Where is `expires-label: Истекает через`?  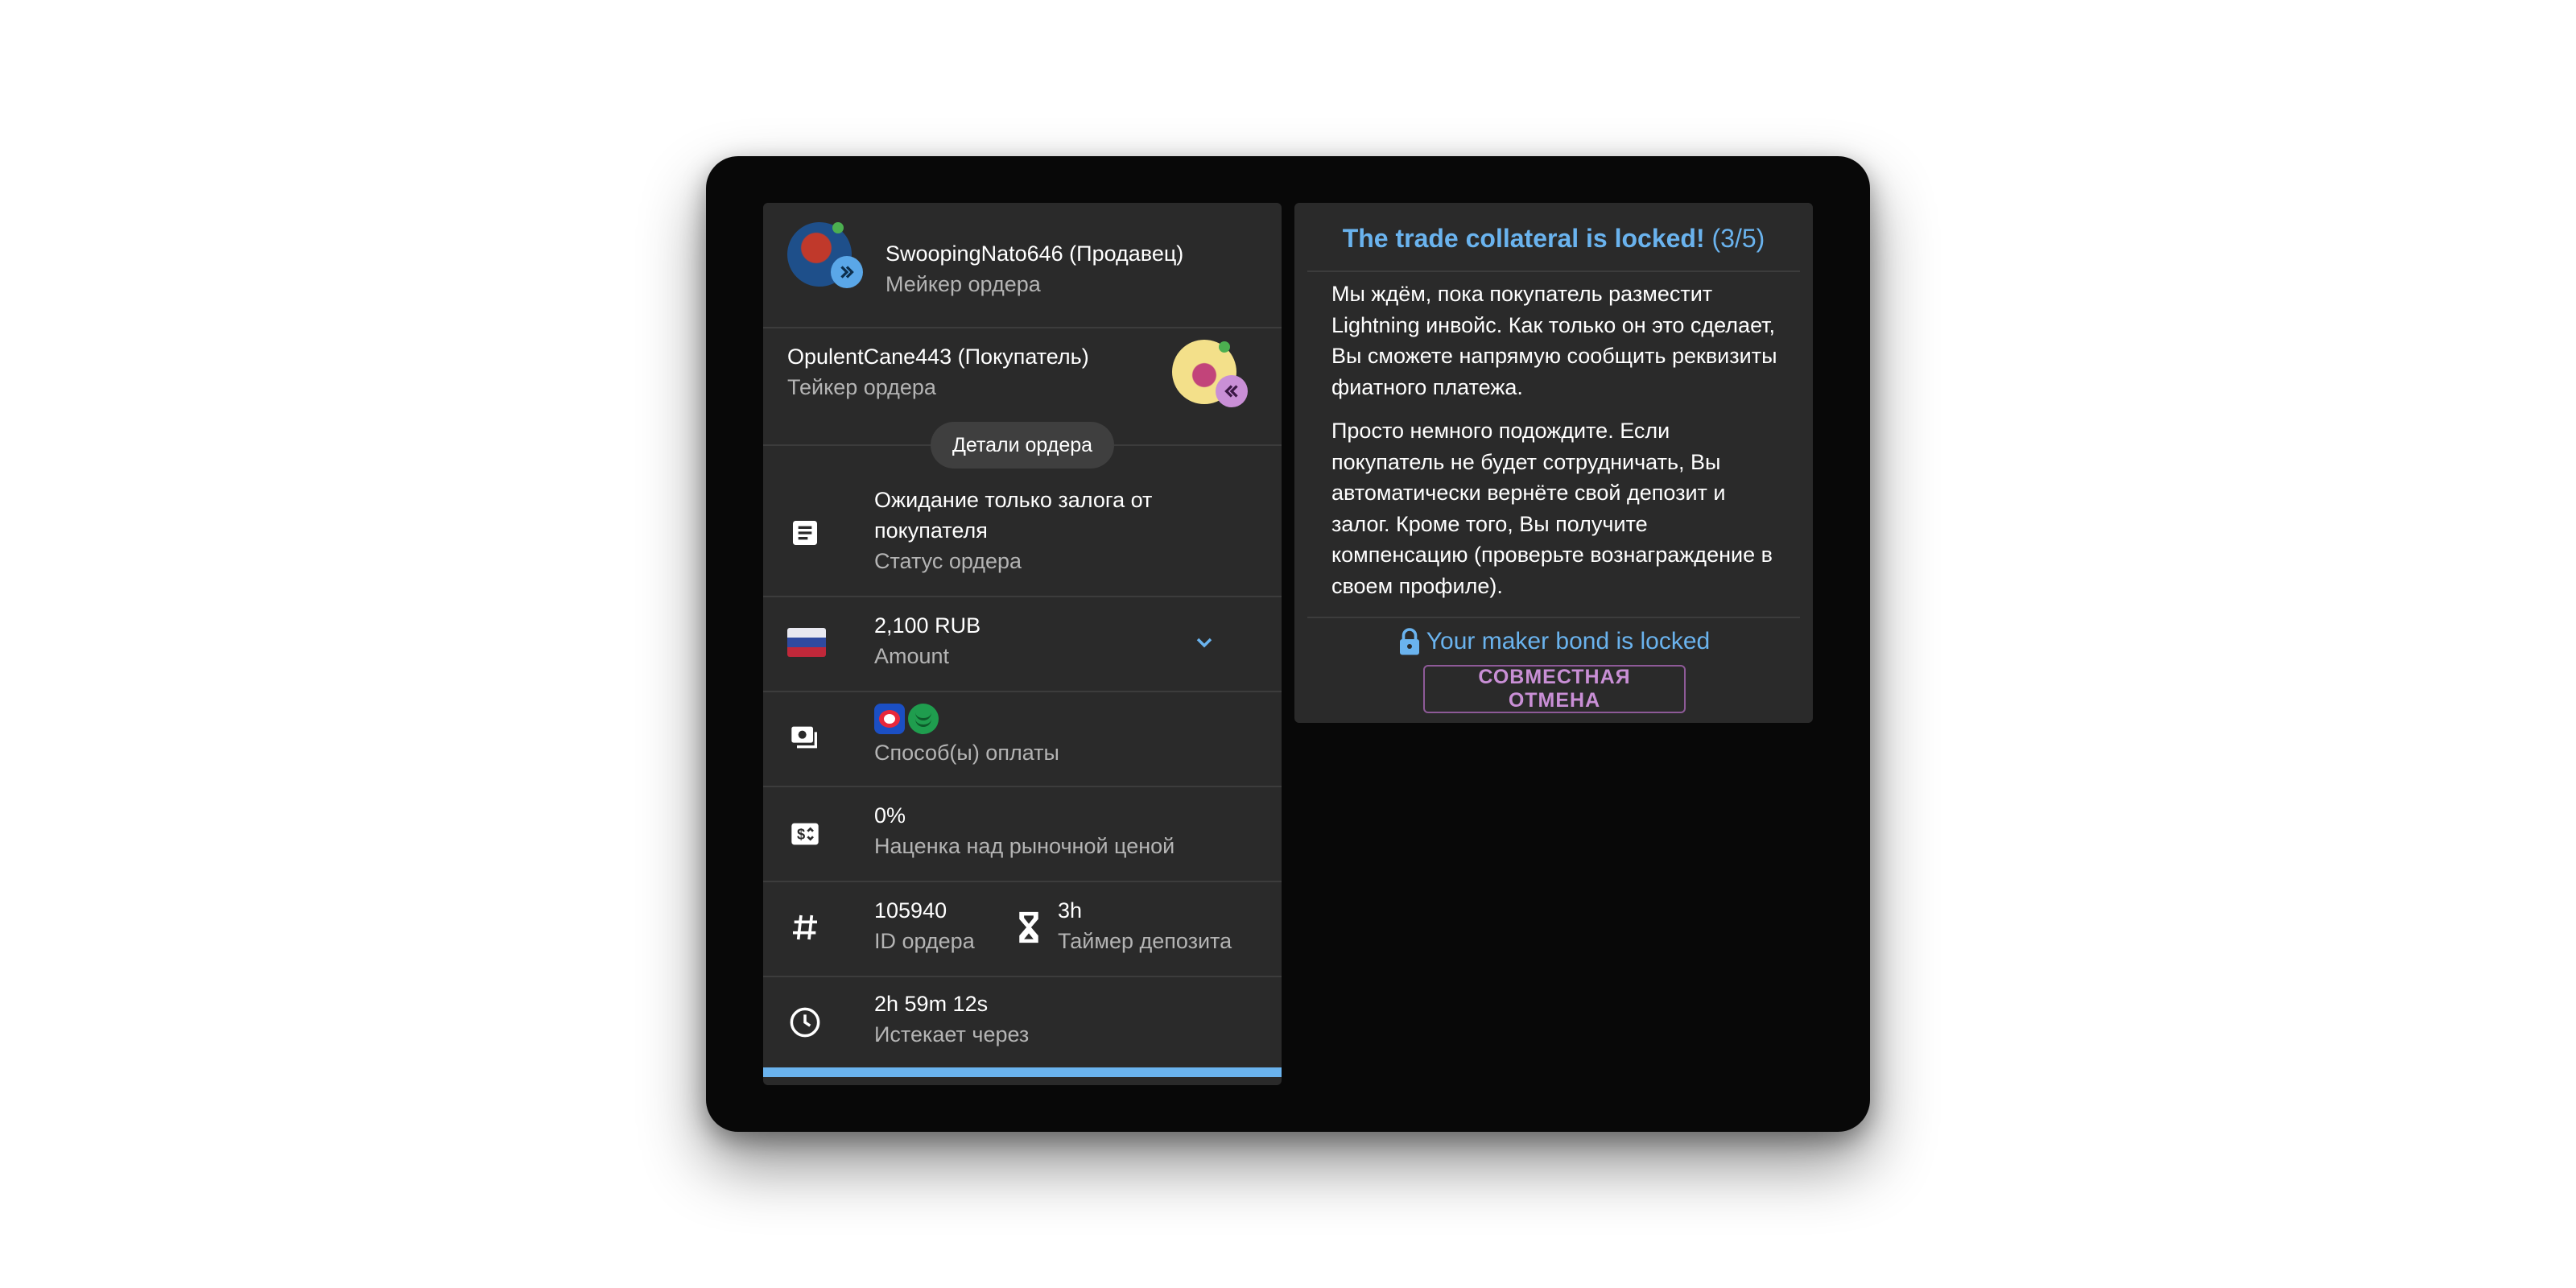 expires-label: Истекает через is located at coordinates (952, 1034).